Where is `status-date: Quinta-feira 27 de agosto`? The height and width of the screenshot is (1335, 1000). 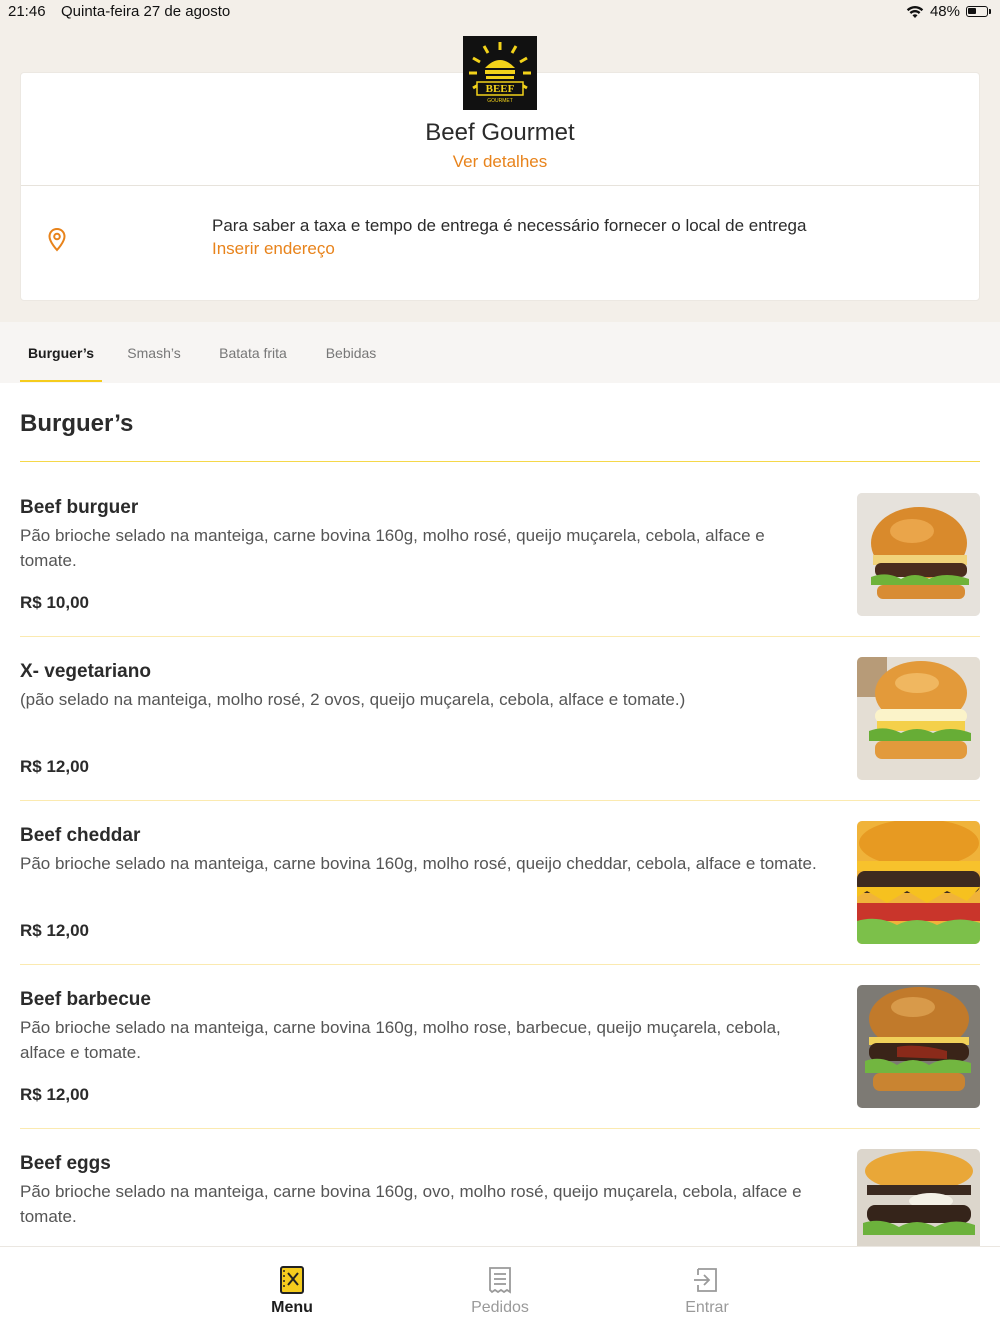
status-date: Quinta-feira 27 de agosto is located at coordinates (146, 11).